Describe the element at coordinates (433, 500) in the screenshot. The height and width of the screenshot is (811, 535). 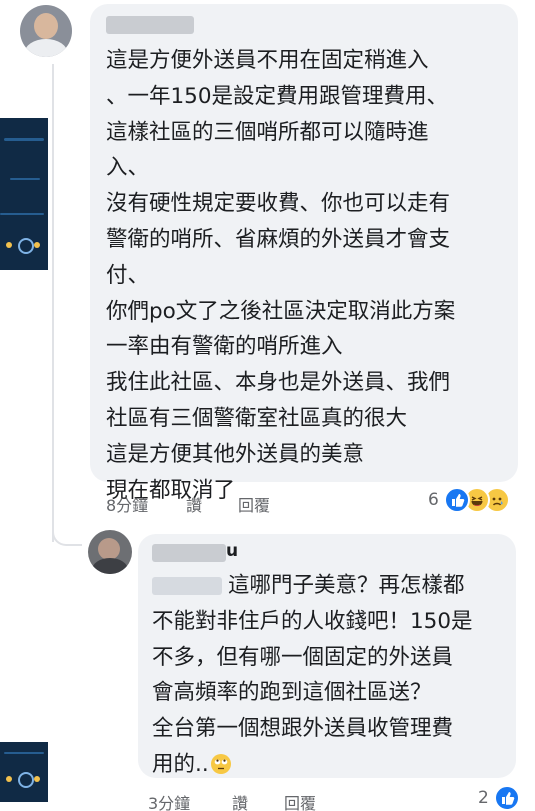
I see `comment-reaction-count: 6` at that location.